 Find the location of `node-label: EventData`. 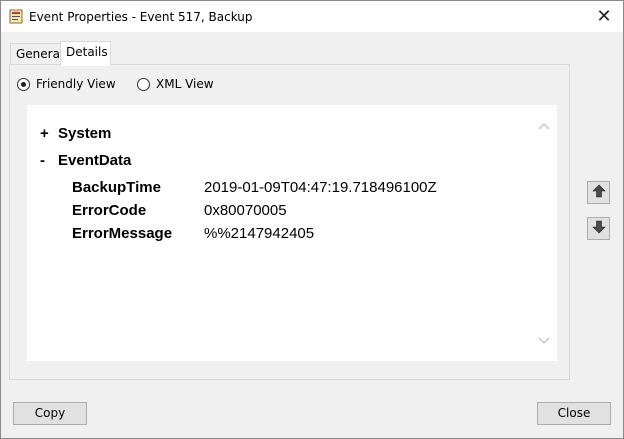

node-label: EventData is located at coordinates (95, 160).